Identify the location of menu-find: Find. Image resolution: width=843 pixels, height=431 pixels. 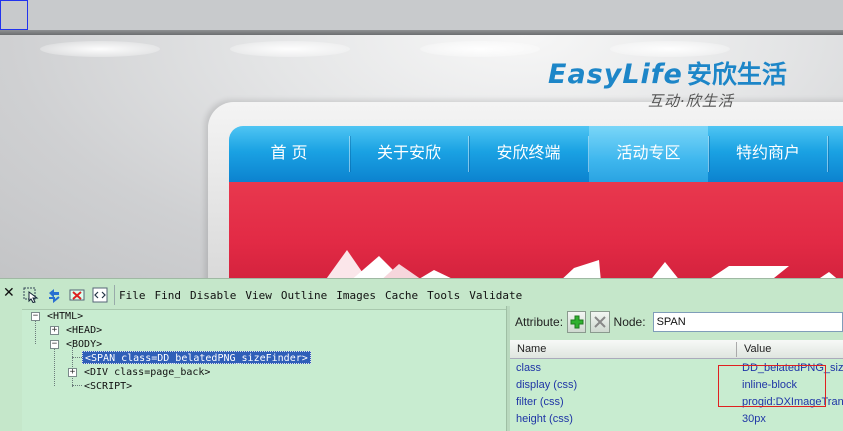
(168, 295).